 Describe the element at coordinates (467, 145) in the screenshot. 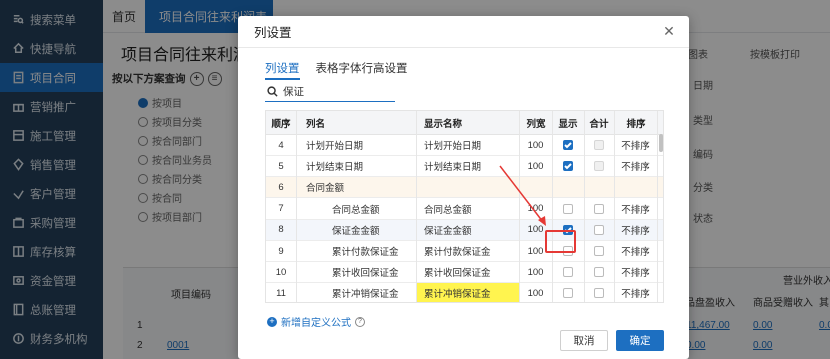

I see `display-name-input: 计划开始日期` at that location.